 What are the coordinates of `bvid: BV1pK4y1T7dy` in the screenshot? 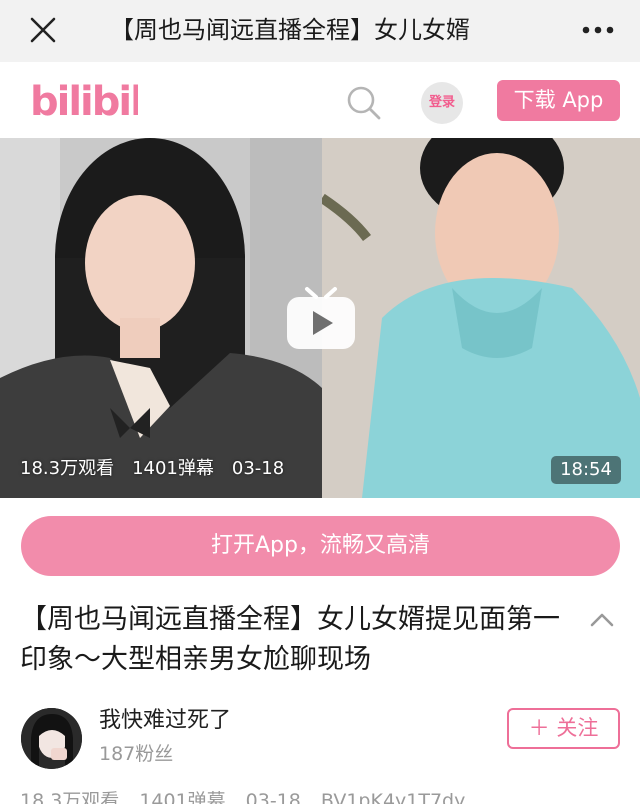 It's located at (393, 797).